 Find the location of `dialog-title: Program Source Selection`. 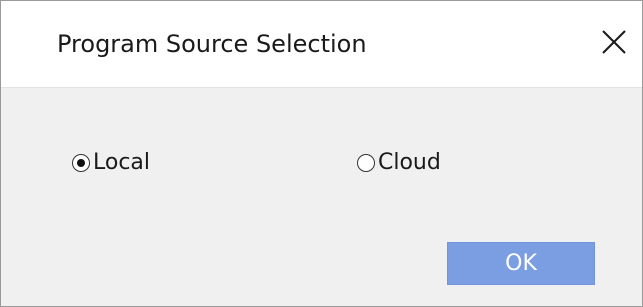

dialog-title: Program Source Selection is located at coordinates (212, 44).